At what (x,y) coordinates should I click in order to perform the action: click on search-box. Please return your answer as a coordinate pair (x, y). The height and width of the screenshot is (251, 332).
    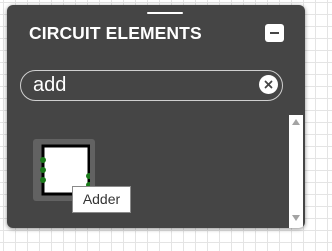
    Looking at the image, I should click on (151, 85).